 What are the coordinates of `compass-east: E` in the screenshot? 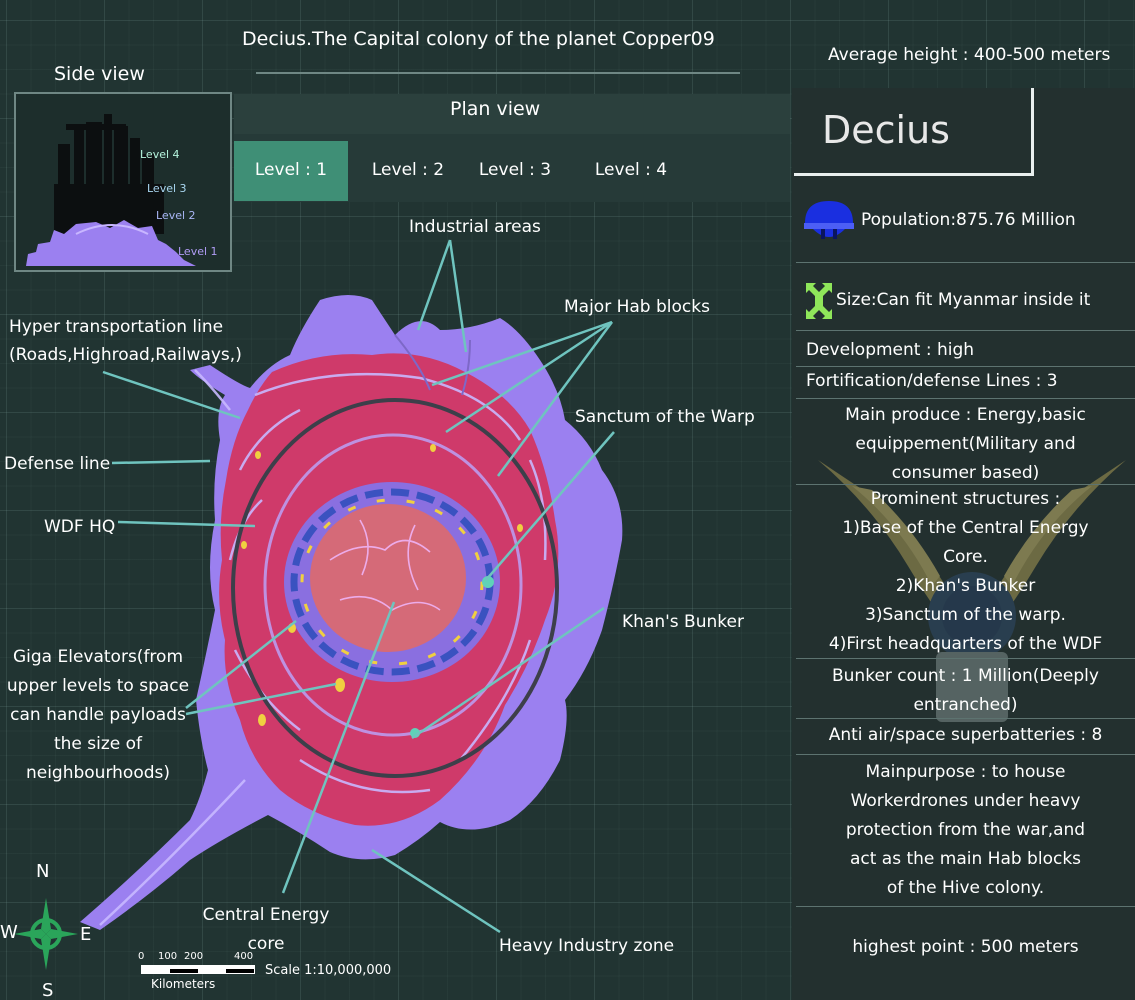 It's located at (86, 934).